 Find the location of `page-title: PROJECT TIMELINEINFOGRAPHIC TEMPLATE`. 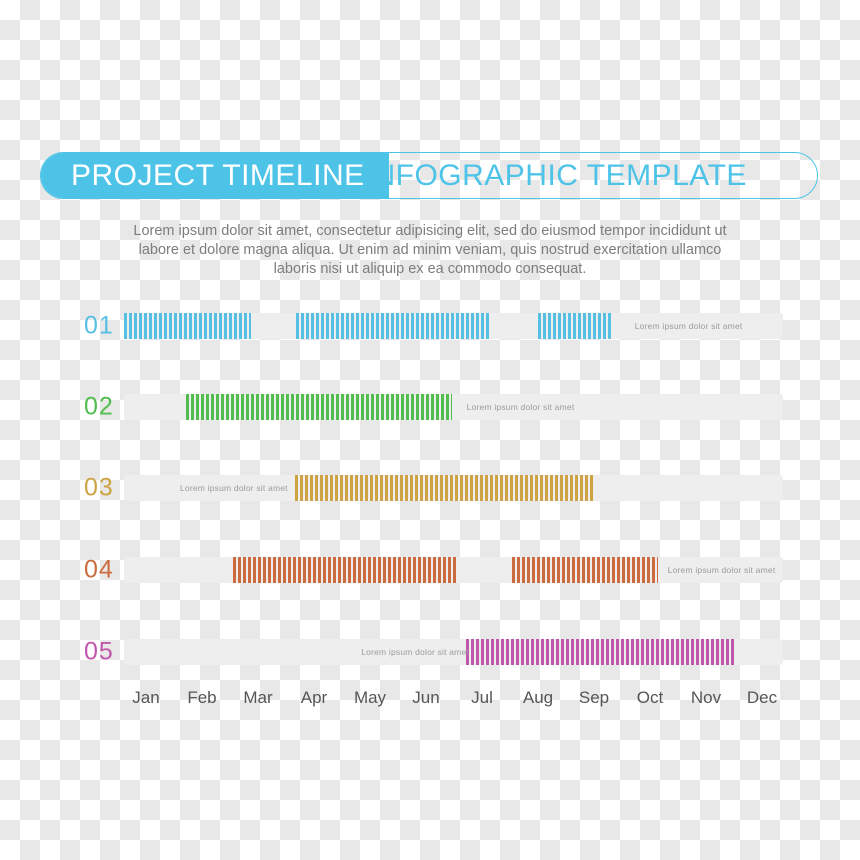

page-title: PROJECT TIMELINEINFOGRAPHIC TEMPLATE is located at coordinates (394, 176).